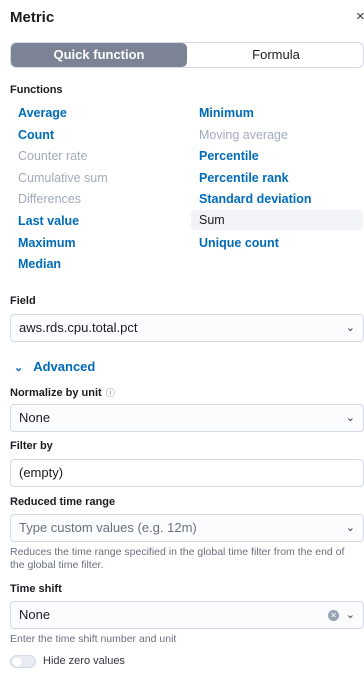  I want to click on flyout-header: Metric ×, so click(182, 19).